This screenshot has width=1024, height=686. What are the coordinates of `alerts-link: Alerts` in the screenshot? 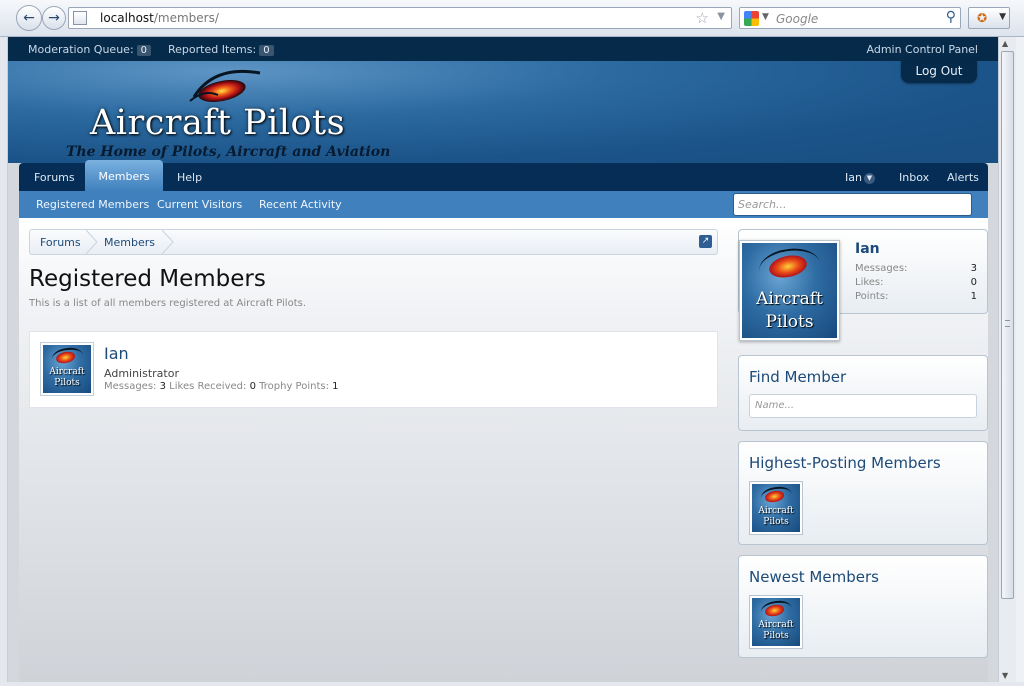 It's located at (963, 177).